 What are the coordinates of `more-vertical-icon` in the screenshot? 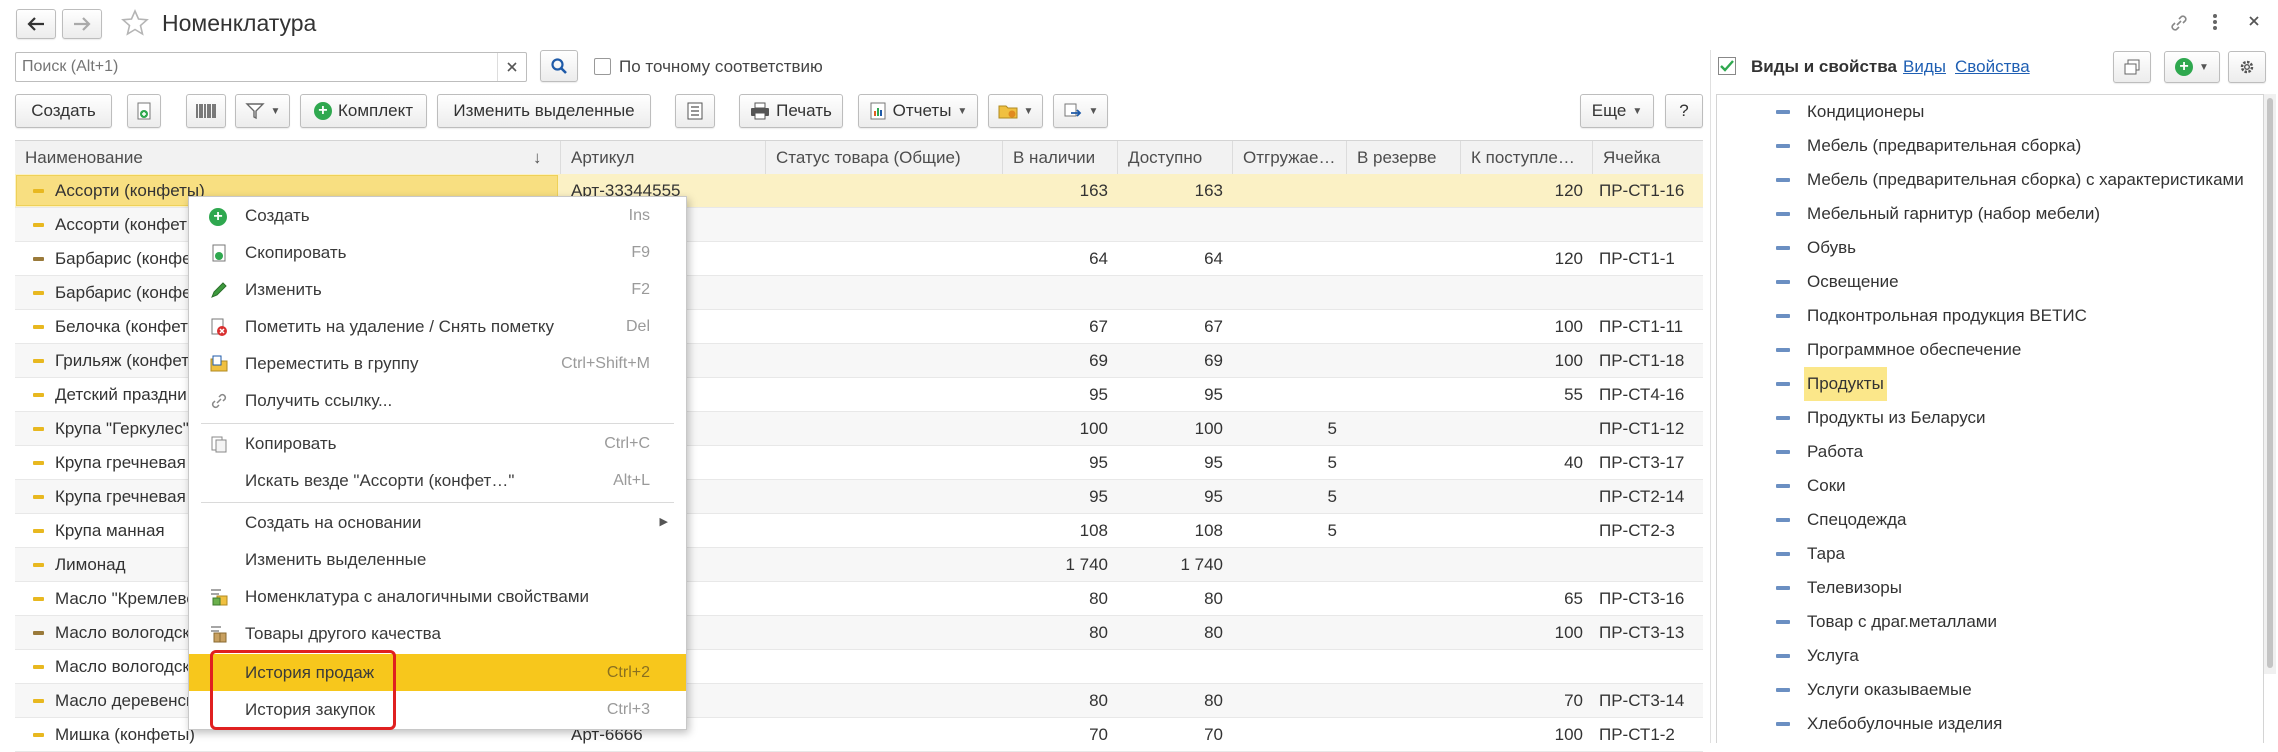 It's located at (2215, 22).